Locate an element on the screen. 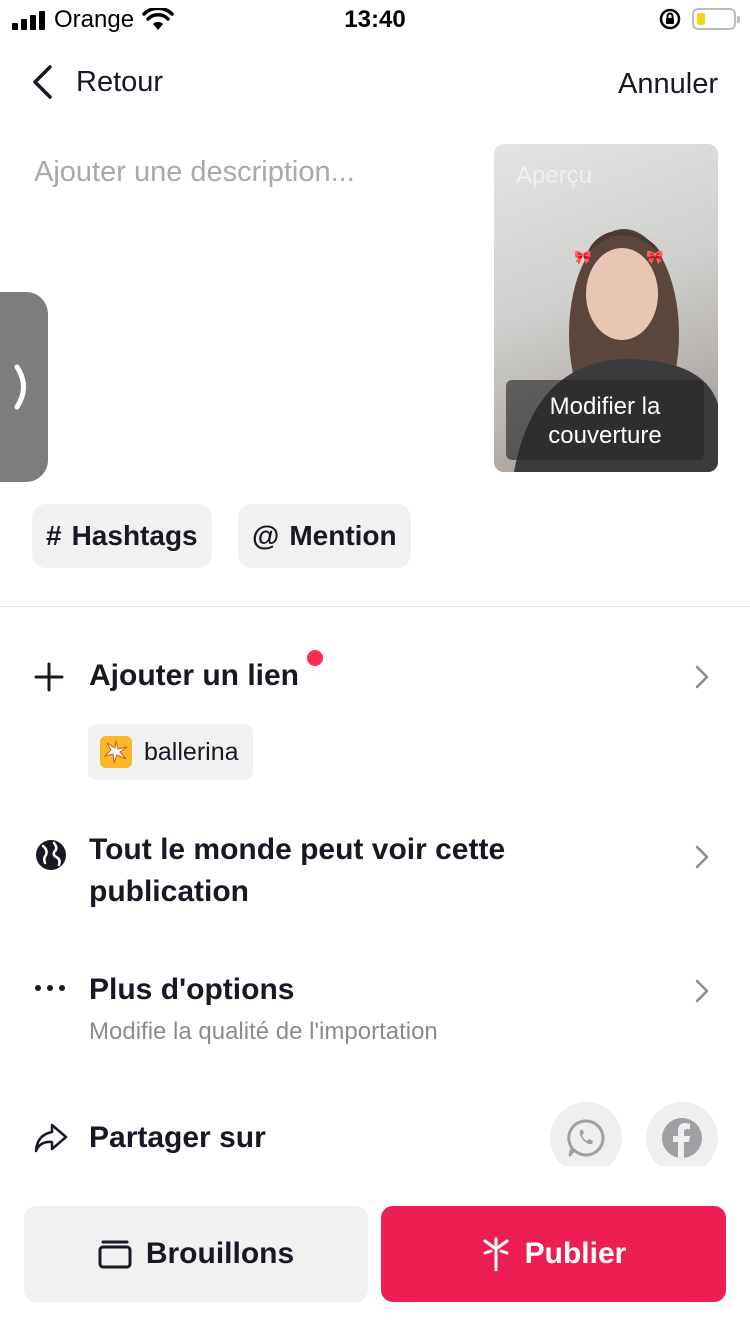 The height and width of the screenshot is (1334, 750). edit-cover-line1: Modifier la is located at coordinates (605, 406).